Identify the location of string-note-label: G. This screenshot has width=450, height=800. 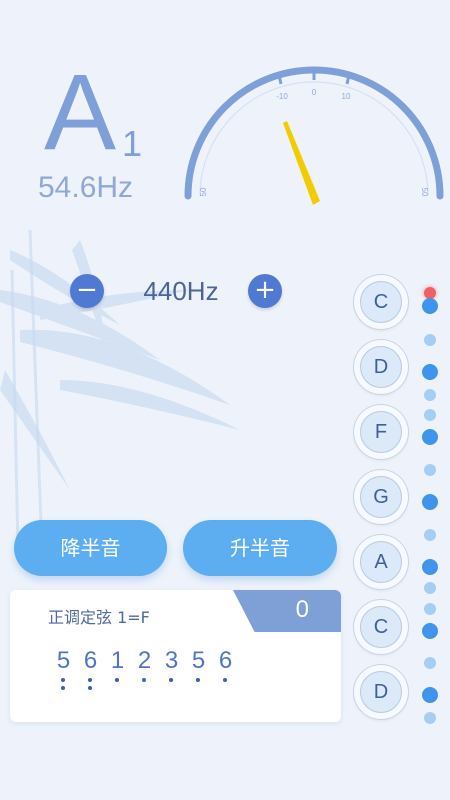
(381, 497).